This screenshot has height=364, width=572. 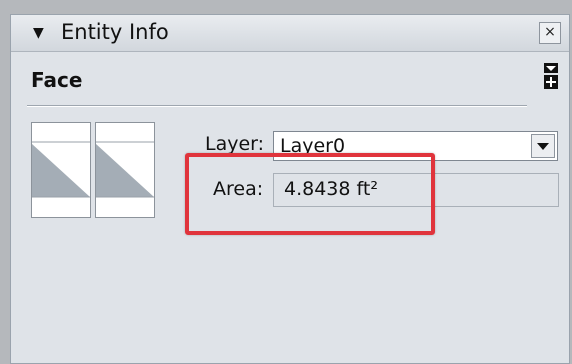 What do you see at coordinates (277, 106) in the screenshot?
I see `header-divider` at bounding box center [277, 106].